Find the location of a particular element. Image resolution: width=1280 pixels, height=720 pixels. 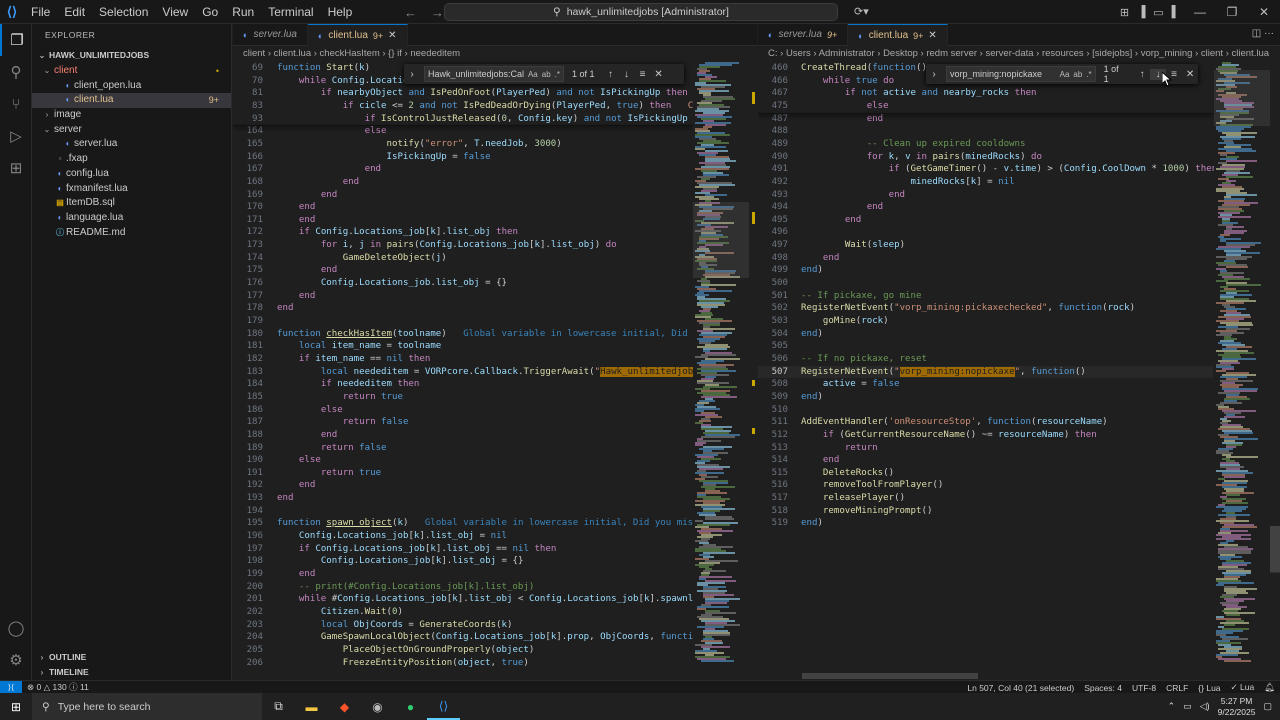

tree-item: › image is located at coordinates (131, 115).